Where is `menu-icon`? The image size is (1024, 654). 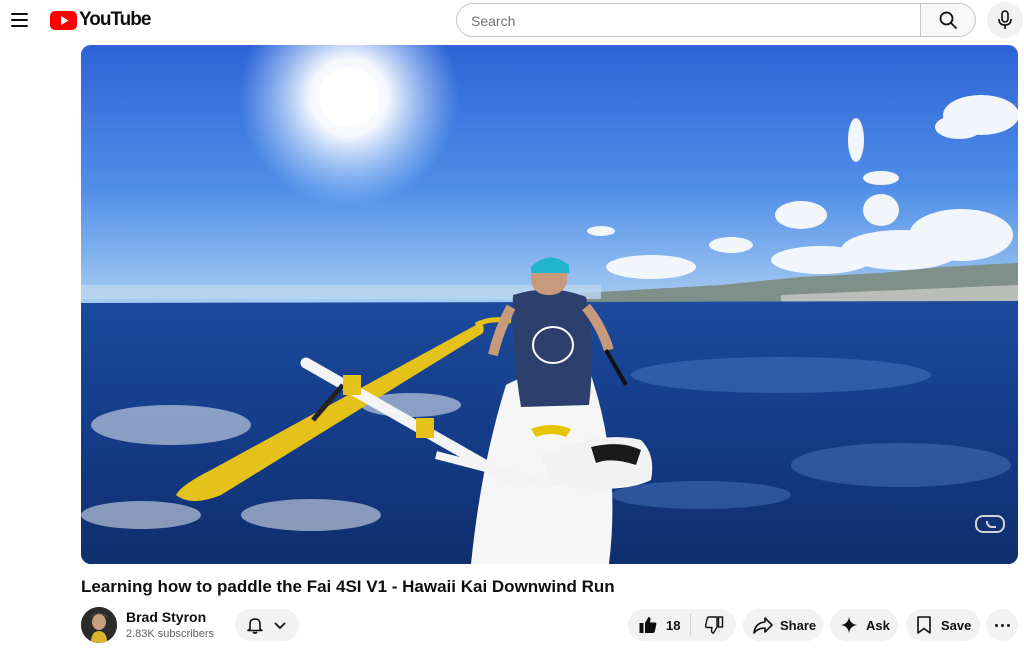 menu-icon is located at coordinates (20, 20).